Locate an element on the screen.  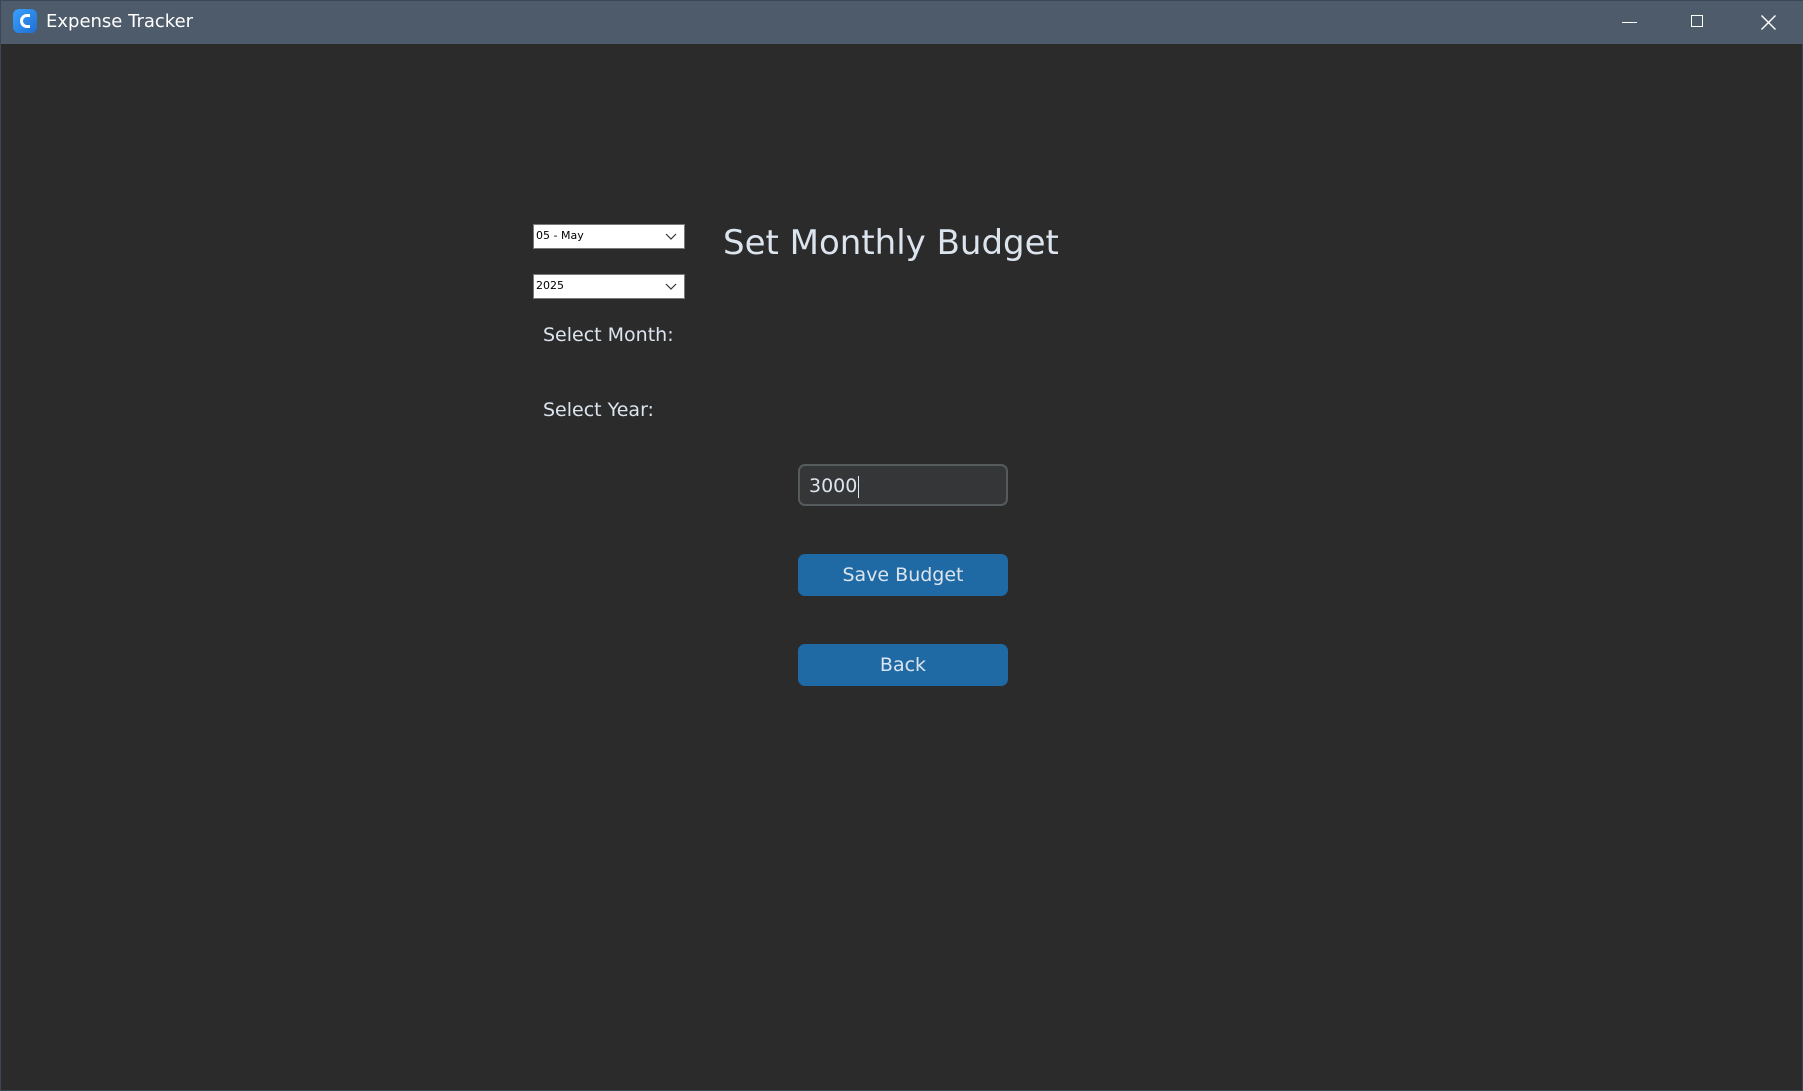
minimize-button is located at coordinates (1629, 22).